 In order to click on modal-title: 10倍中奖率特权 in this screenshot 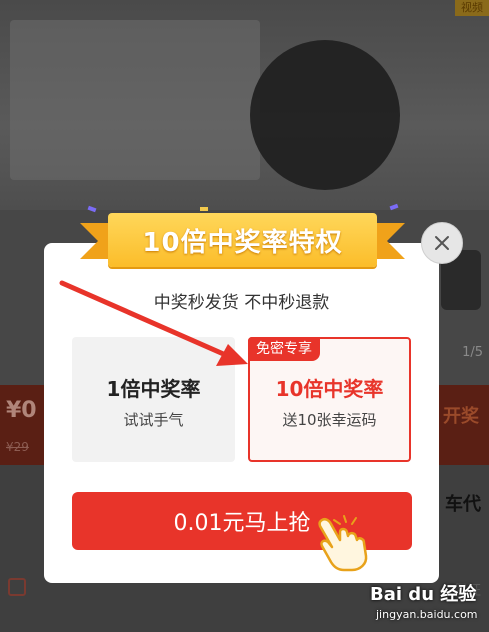, I will do `click(242, 242)`.